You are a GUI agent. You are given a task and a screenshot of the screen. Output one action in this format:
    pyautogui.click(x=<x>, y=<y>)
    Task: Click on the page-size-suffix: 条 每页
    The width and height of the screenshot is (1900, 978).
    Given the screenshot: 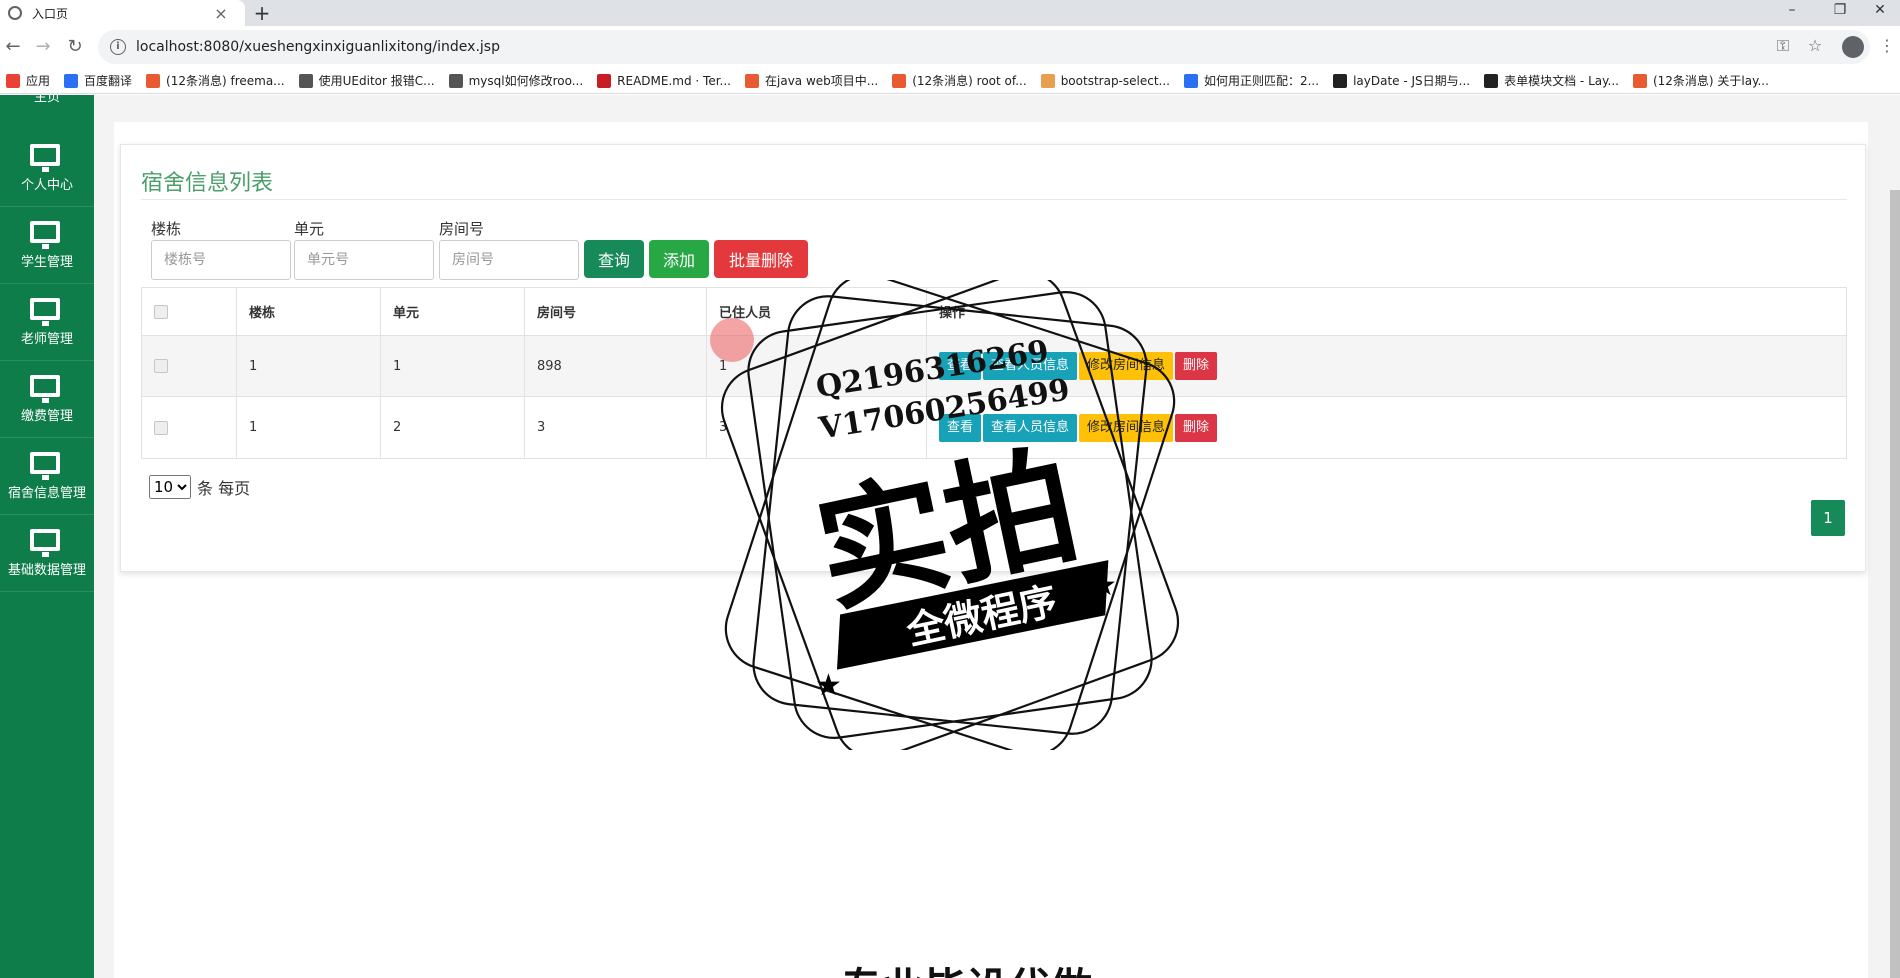 What is the action you would take?
    pyautogui.click(x=224, y=488)
    